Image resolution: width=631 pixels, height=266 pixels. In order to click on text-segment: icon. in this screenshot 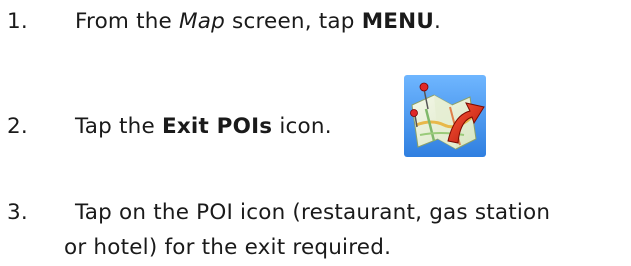, I will do `click(302, 126)`.